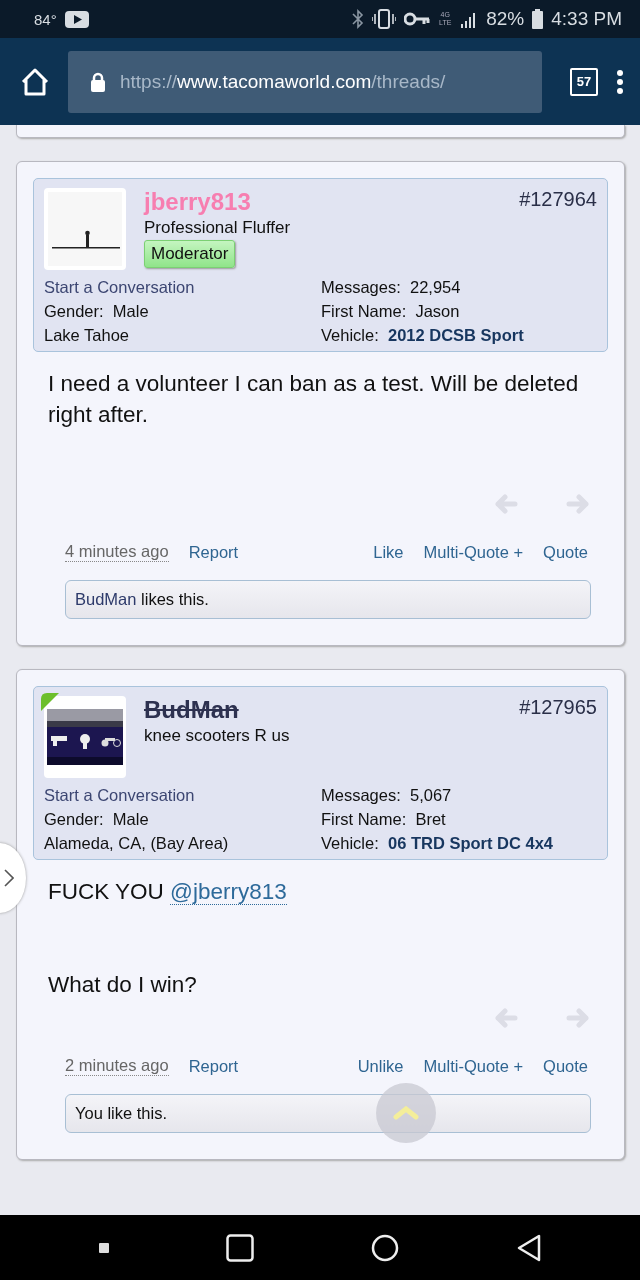 Image resolution: width=640 pixels, height=1280 pixels. What do you see at coordinates (117, 552) in the screenshot?
I see `post-date: 4 minutes ago` at bounding box center [117, 552].